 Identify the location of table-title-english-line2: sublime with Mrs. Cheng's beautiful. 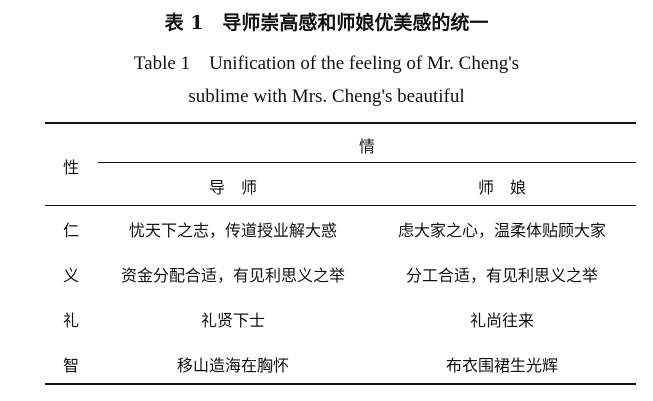
(326, 96).